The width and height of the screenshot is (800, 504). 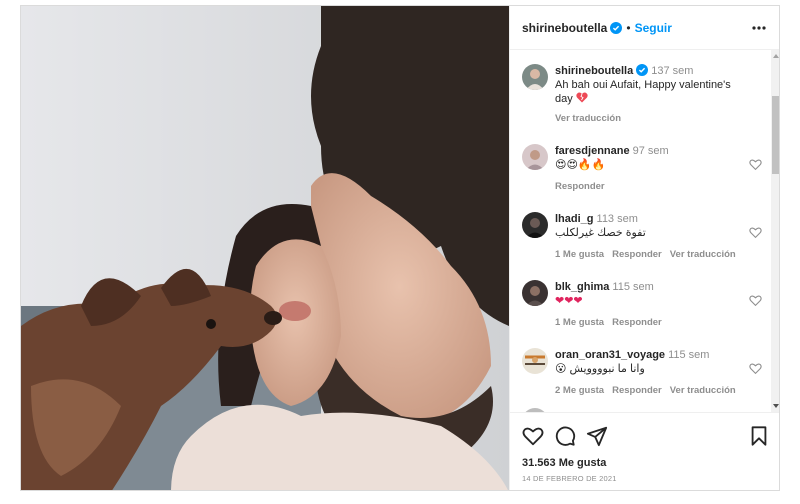 I want to click on follow-button: Seguir, so click(x=653, y=28).